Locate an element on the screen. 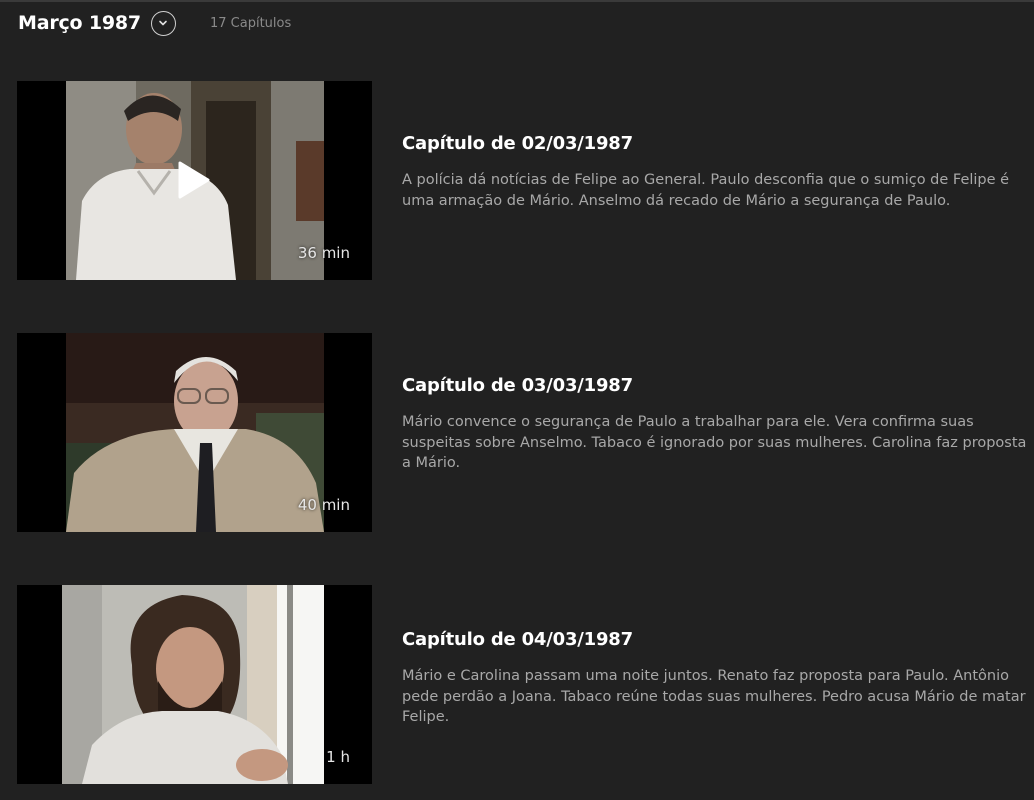 Image resolution: width=1034 pixels, height=800 pixels. month-dropdown-button is located at coordinates (163, 23).